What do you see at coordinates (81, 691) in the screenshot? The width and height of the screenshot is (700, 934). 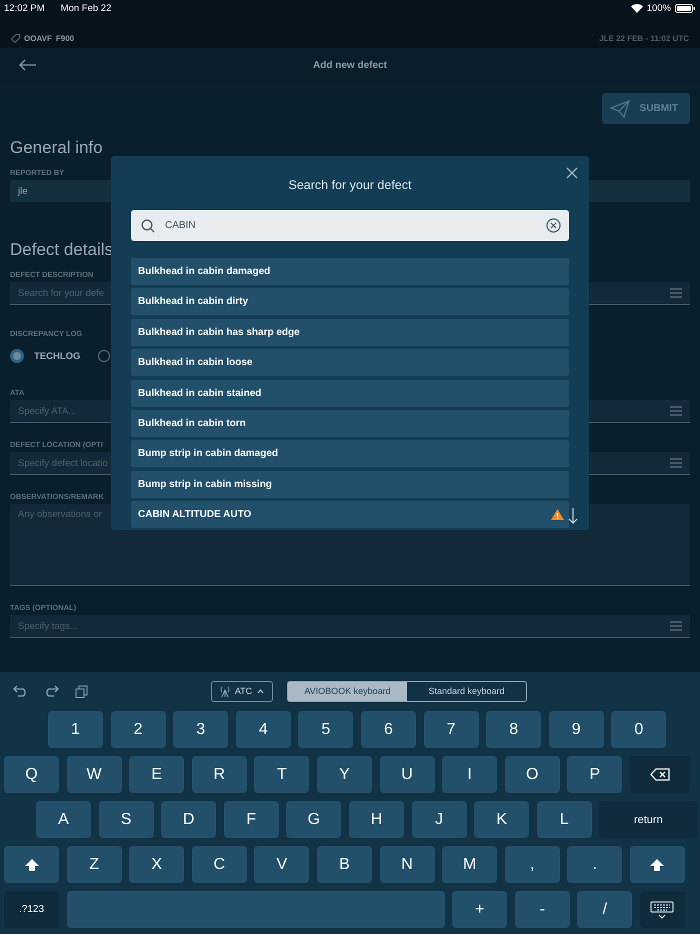 I see `clipboard-icon` at bounding box center [81, 691].